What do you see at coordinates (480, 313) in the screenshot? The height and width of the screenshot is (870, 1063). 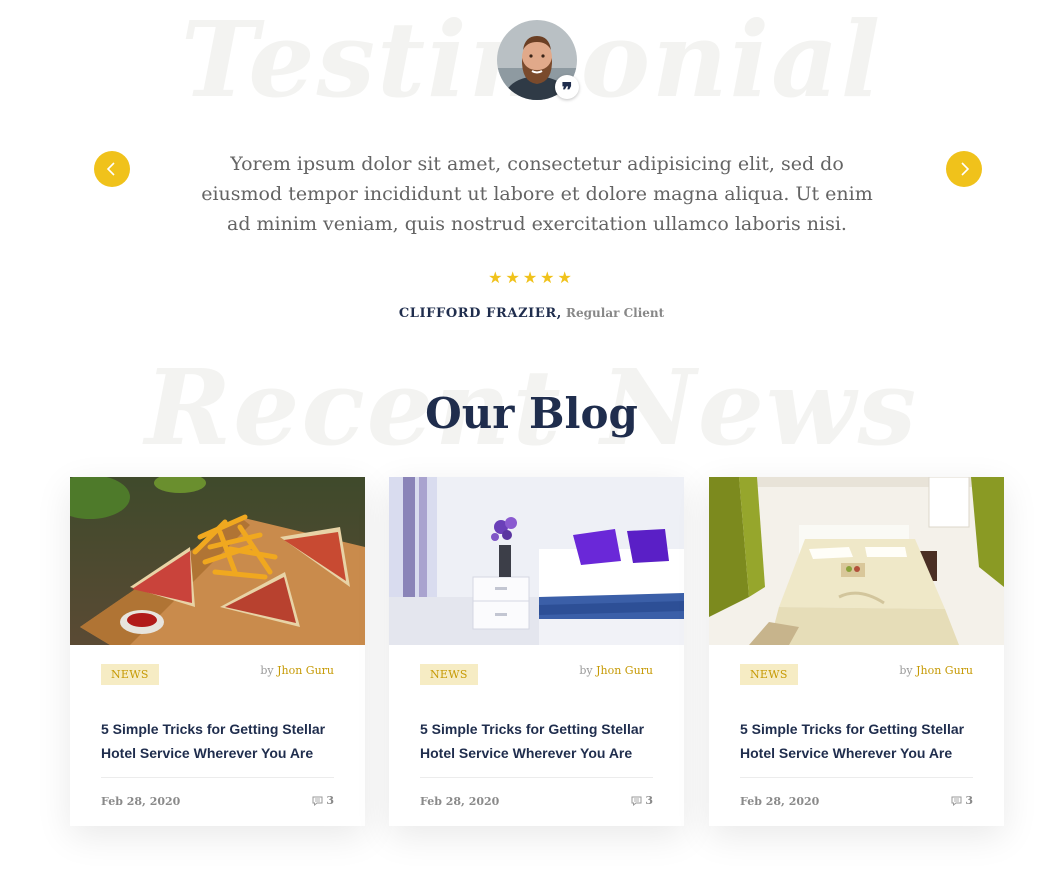 I see `client-name: CLIFFORD FRAZIER,` at bounding box center [480, 313].